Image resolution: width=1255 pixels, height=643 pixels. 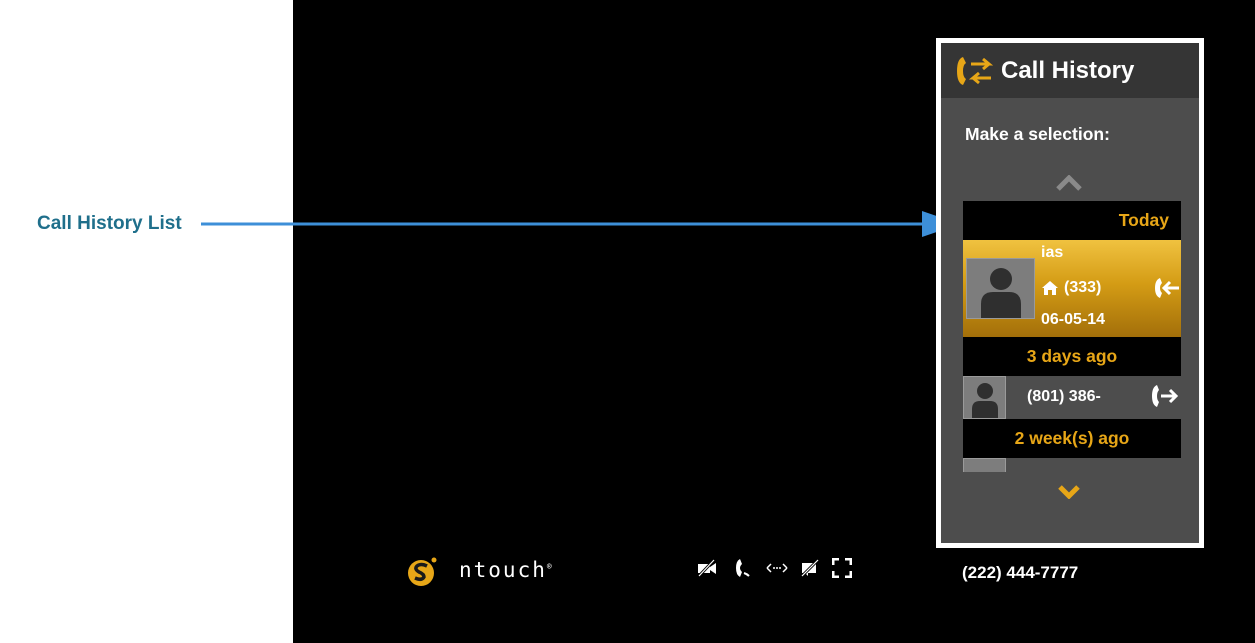 I want to click on call-entry: (801) 386-, so click(x=1072, y=397).